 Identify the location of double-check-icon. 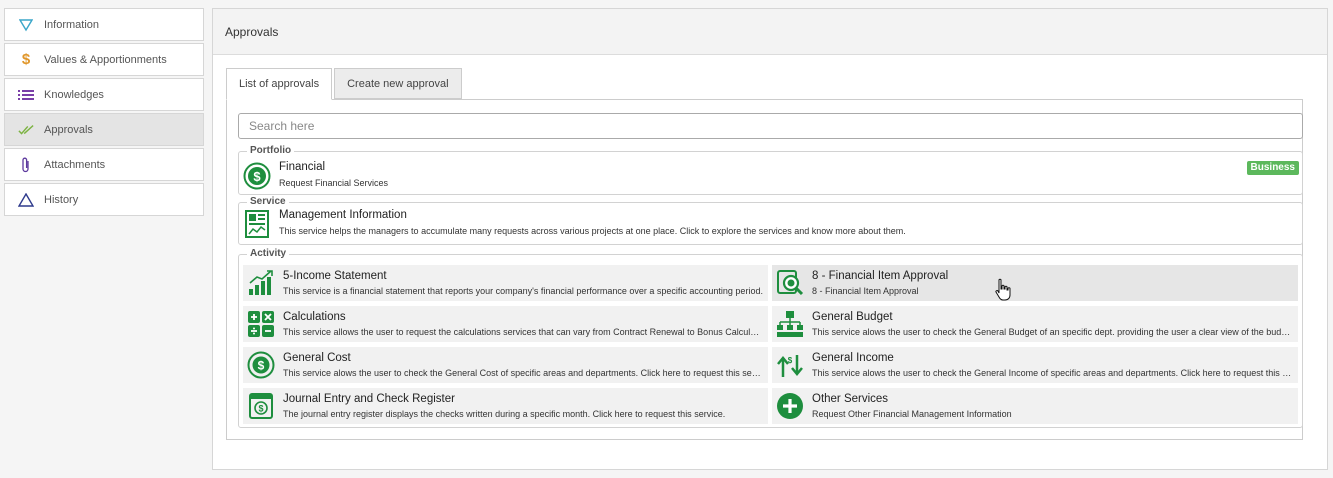
(26, 130).